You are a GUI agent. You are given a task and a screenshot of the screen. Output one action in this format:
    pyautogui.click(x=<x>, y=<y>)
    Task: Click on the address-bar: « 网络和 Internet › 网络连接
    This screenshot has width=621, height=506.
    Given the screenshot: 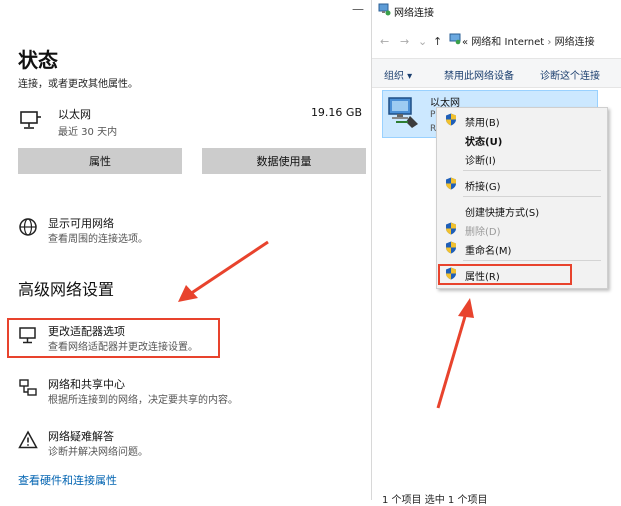 What is the action you would take?
    pyautogui.click(x=528, y=40)
    